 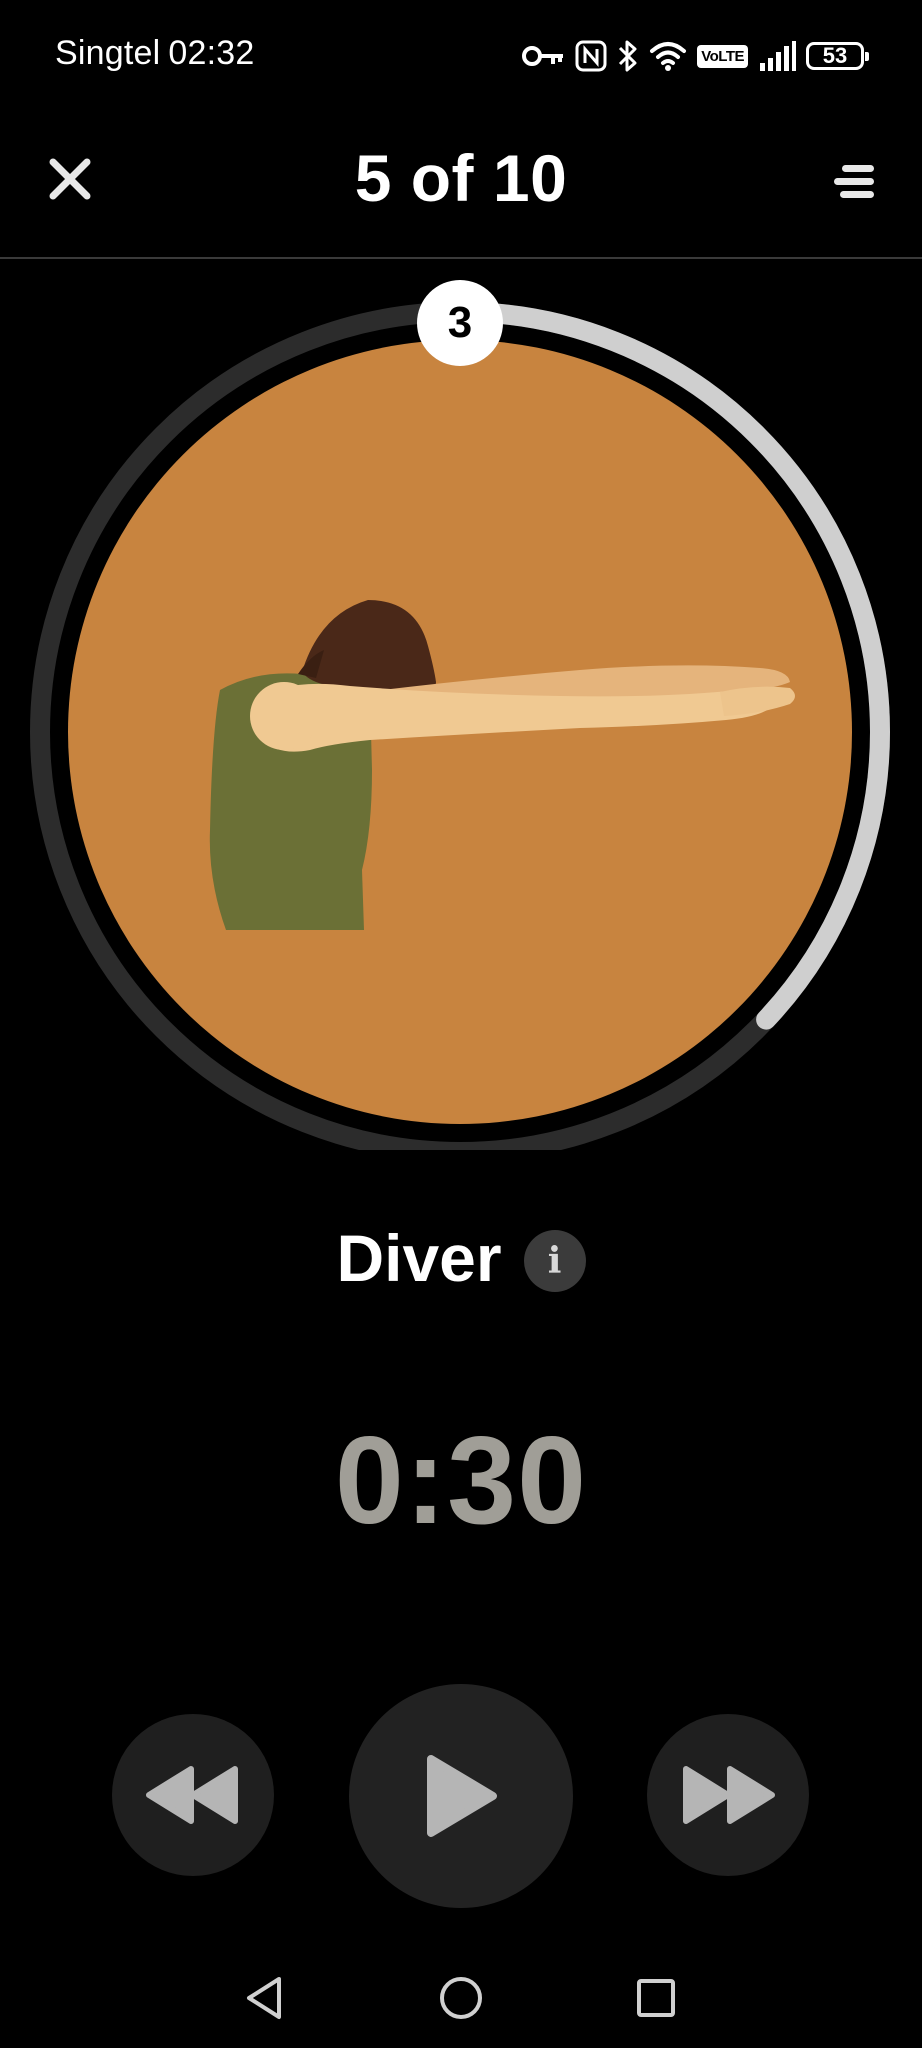 I want to click on workout-header: 5 of 10, so click(x=461, y=185).